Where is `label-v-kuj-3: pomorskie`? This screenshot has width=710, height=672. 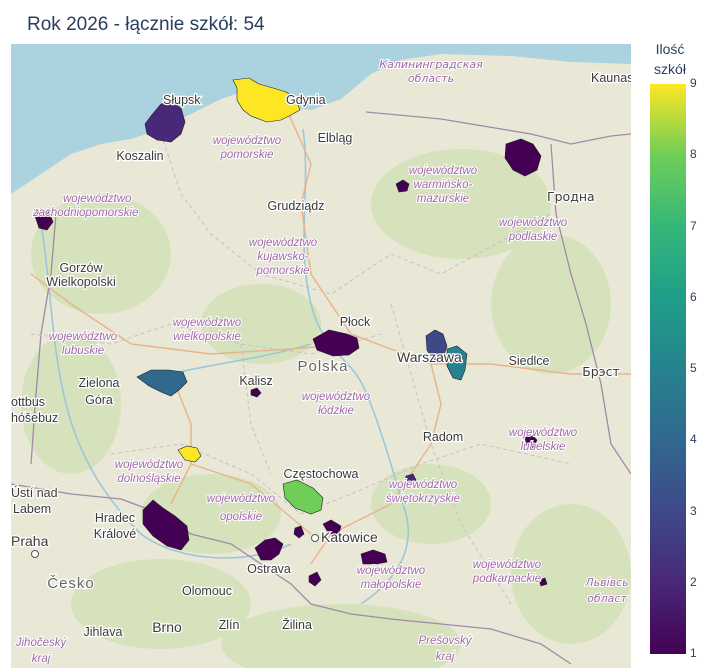
label-v-kuj-3: pomorskie is located at coordinates (282, 271).